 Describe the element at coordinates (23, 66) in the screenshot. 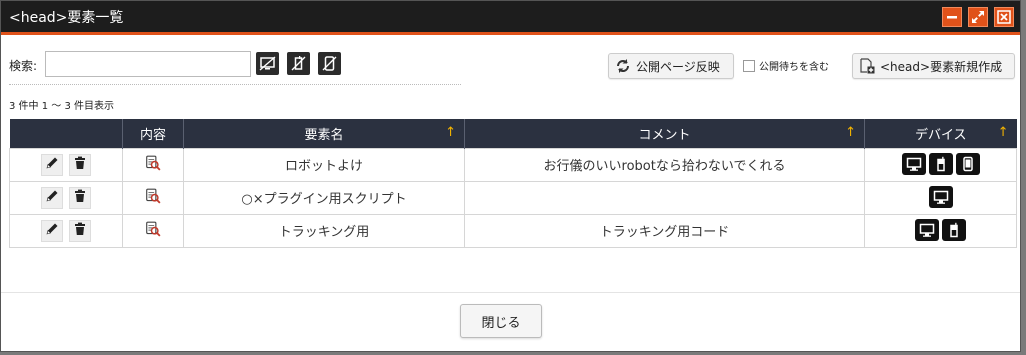

I see `search-label: 検索:` at that location.